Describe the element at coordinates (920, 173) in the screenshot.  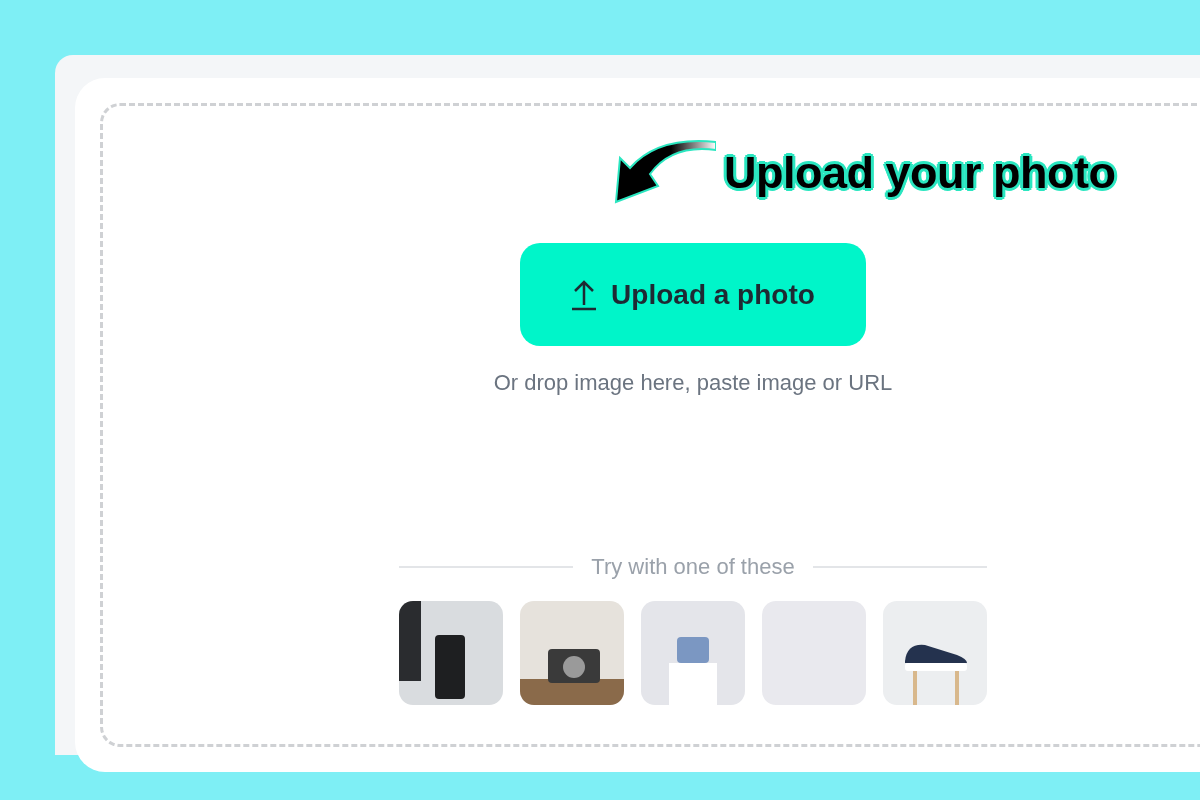
I see `callout-text: Upload your photo` at that location.